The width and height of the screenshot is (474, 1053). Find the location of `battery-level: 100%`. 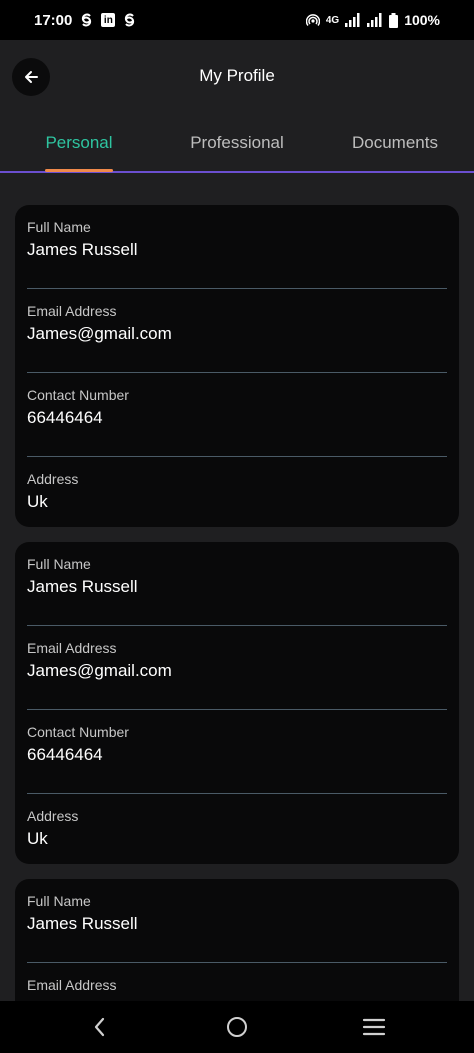

battery-level: 100% is located at coordinates (422, 20).